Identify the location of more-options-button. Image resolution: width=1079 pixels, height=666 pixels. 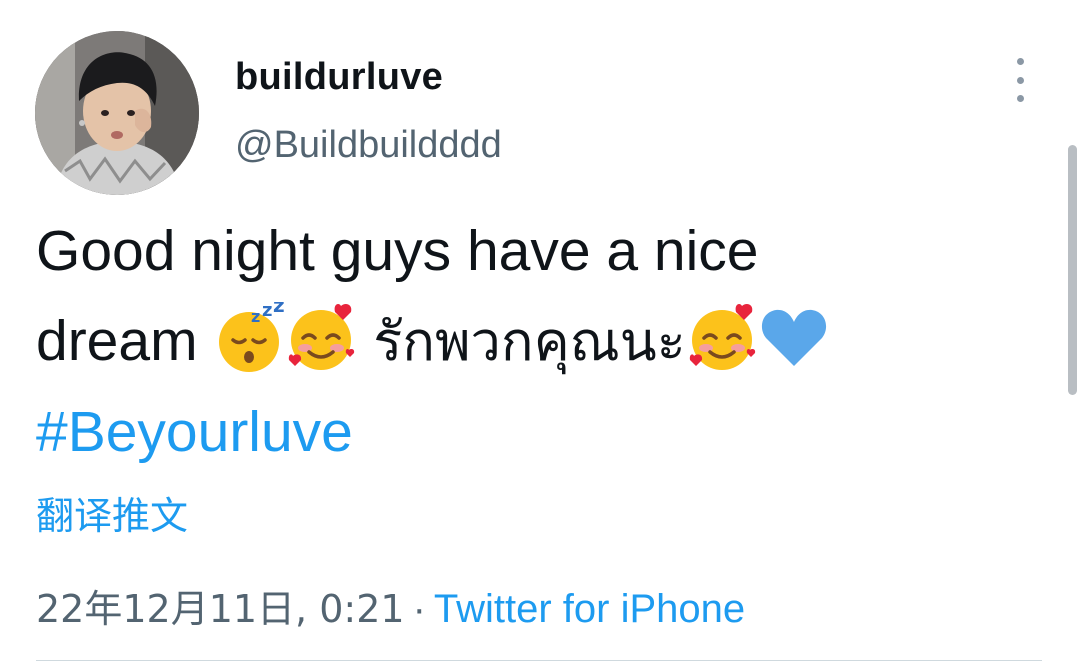
(1020, 80).